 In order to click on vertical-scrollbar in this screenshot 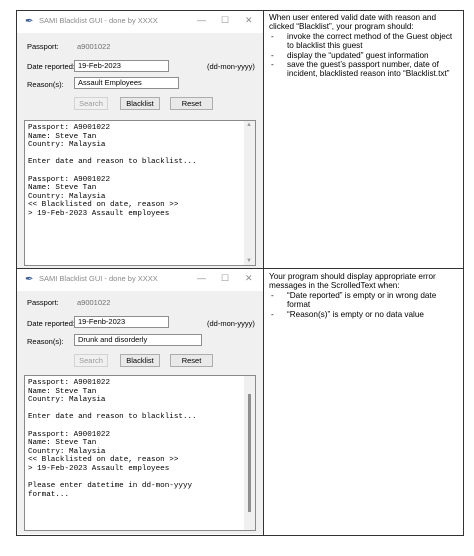, I will do `click(249, 453)`.